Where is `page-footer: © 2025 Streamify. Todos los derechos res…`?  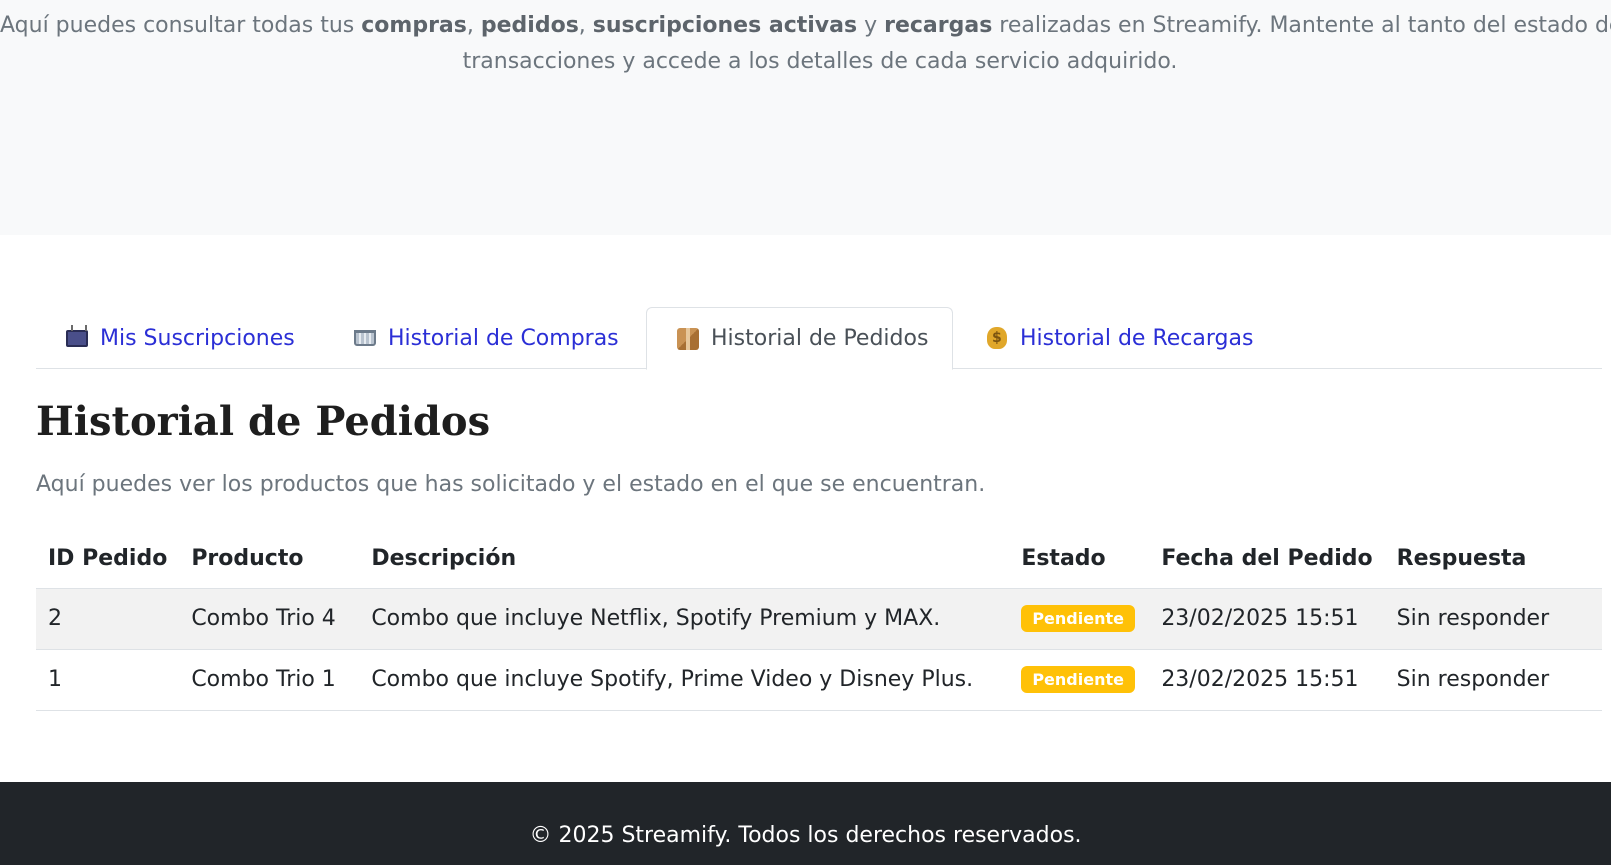
page-footer: © 2025 Streamify. Todos los derechos res… is located at coordinates (805, 823).